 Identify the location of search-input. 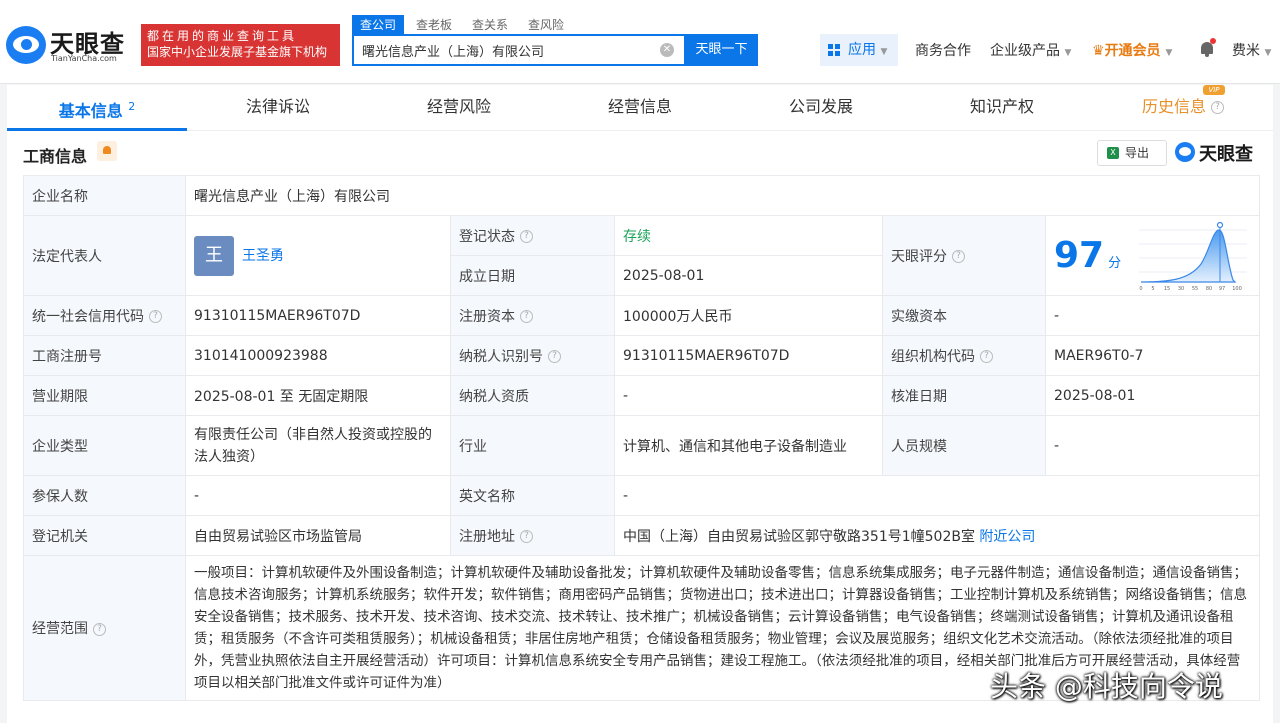
(499, 50).